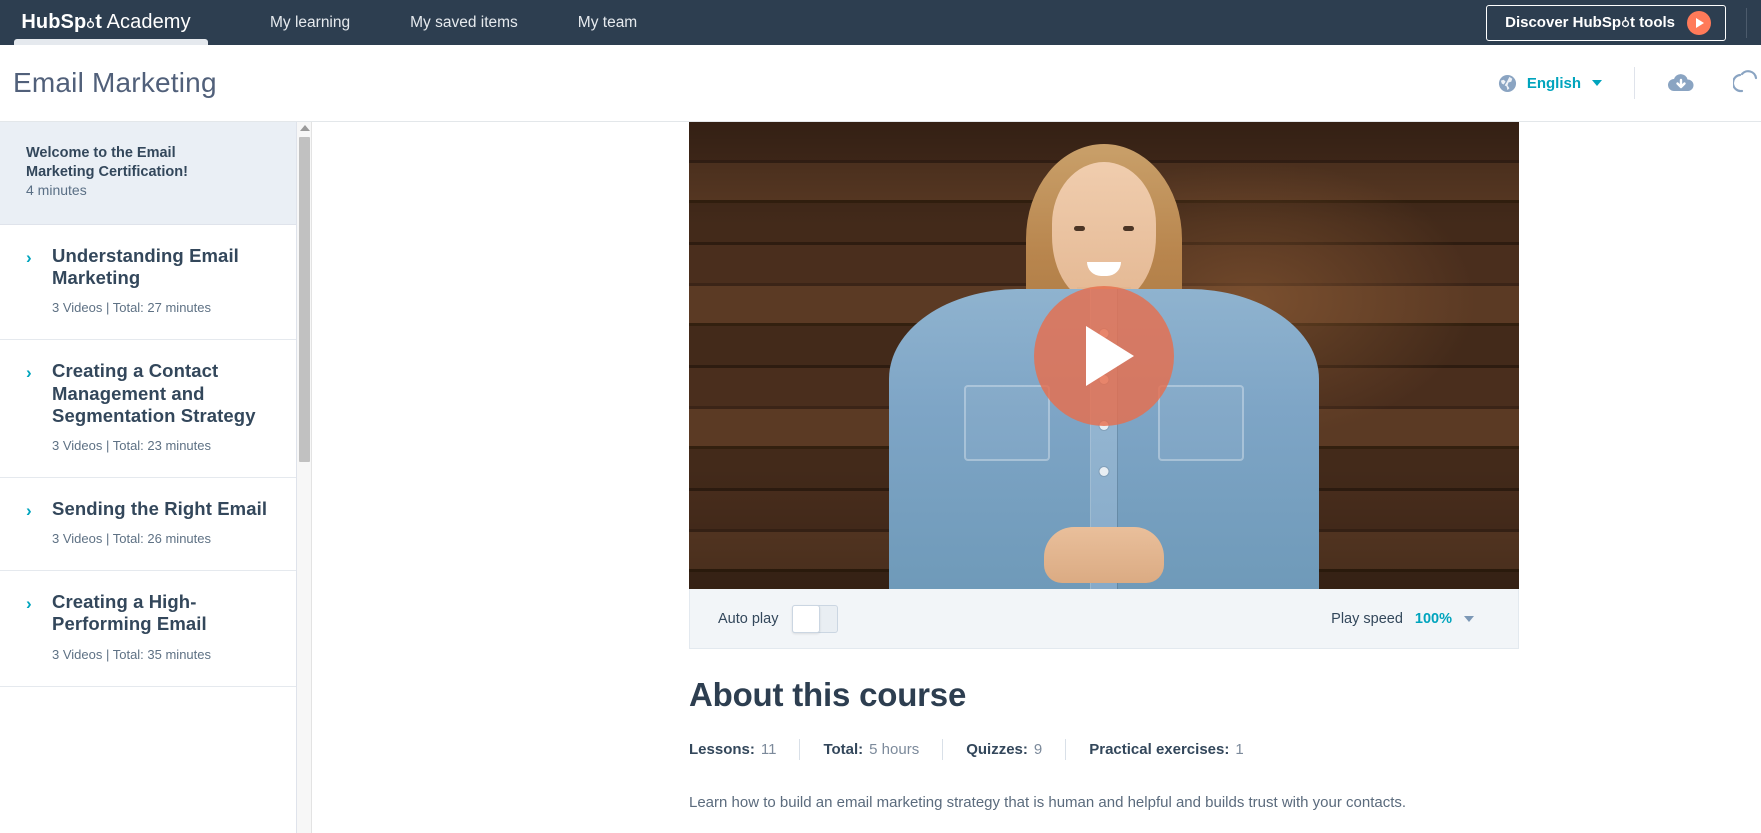  Describe the element at coordinates (304, 299) in the screenshot. I see `scrollbar-thumb` at that location.